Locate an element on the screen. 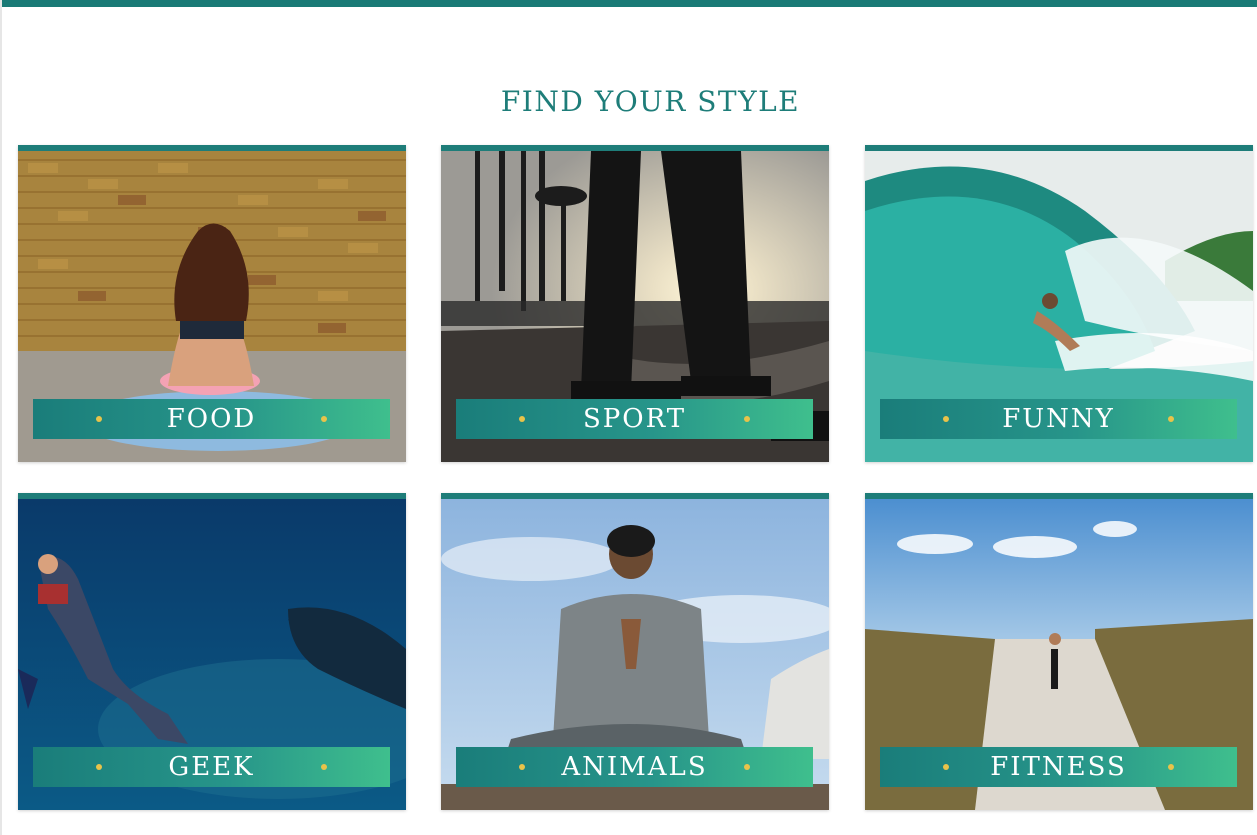 This screenshot has height=835, width=1257. category-card-food: FOOD is located at coordinates (212, 303).